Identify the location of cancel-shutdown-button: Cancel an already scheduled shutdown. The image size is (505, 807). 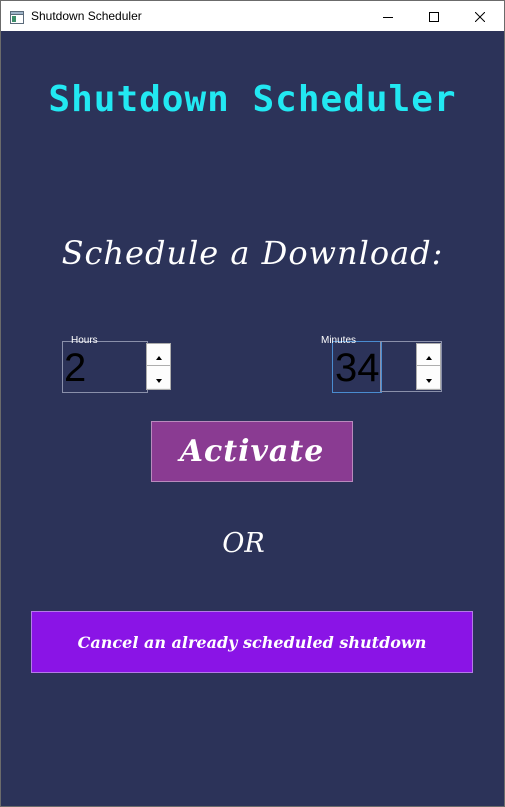
(252, 642).